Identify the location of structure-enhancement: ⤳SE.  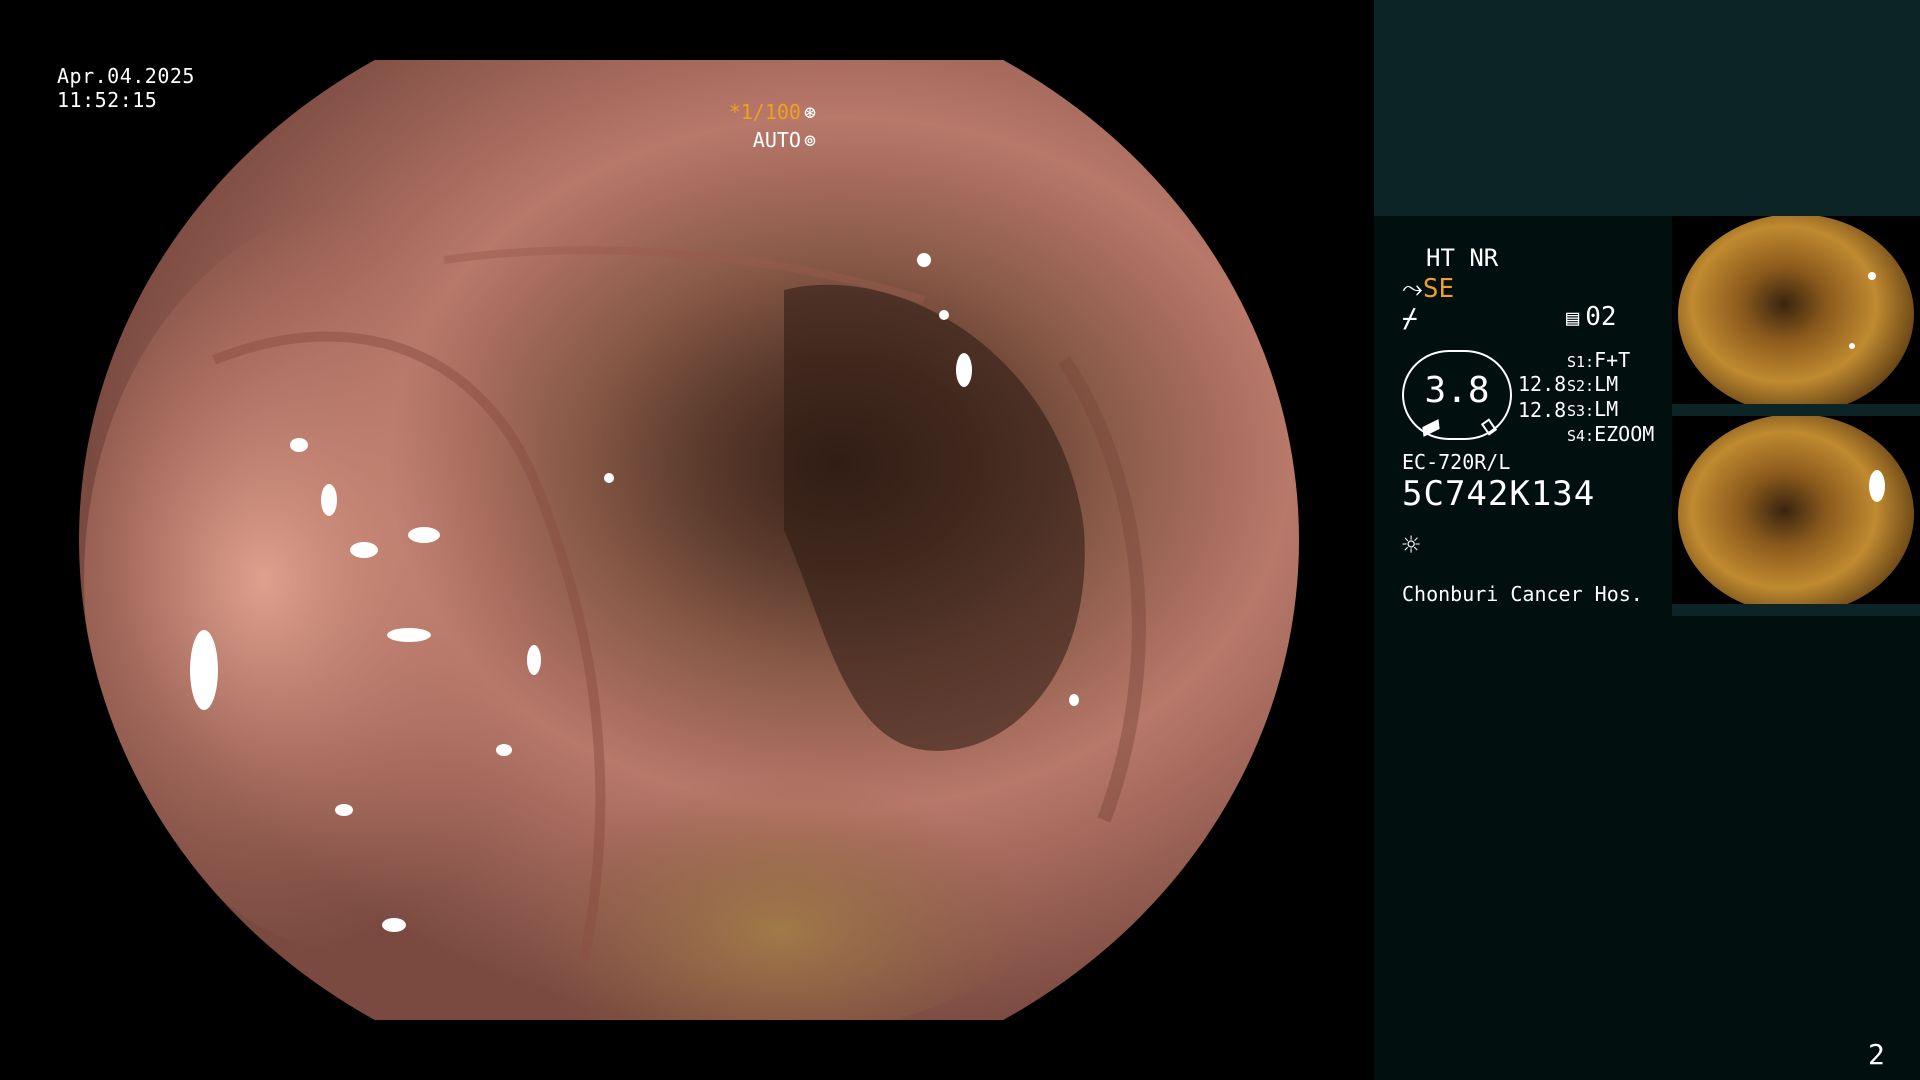
(1428, 289).